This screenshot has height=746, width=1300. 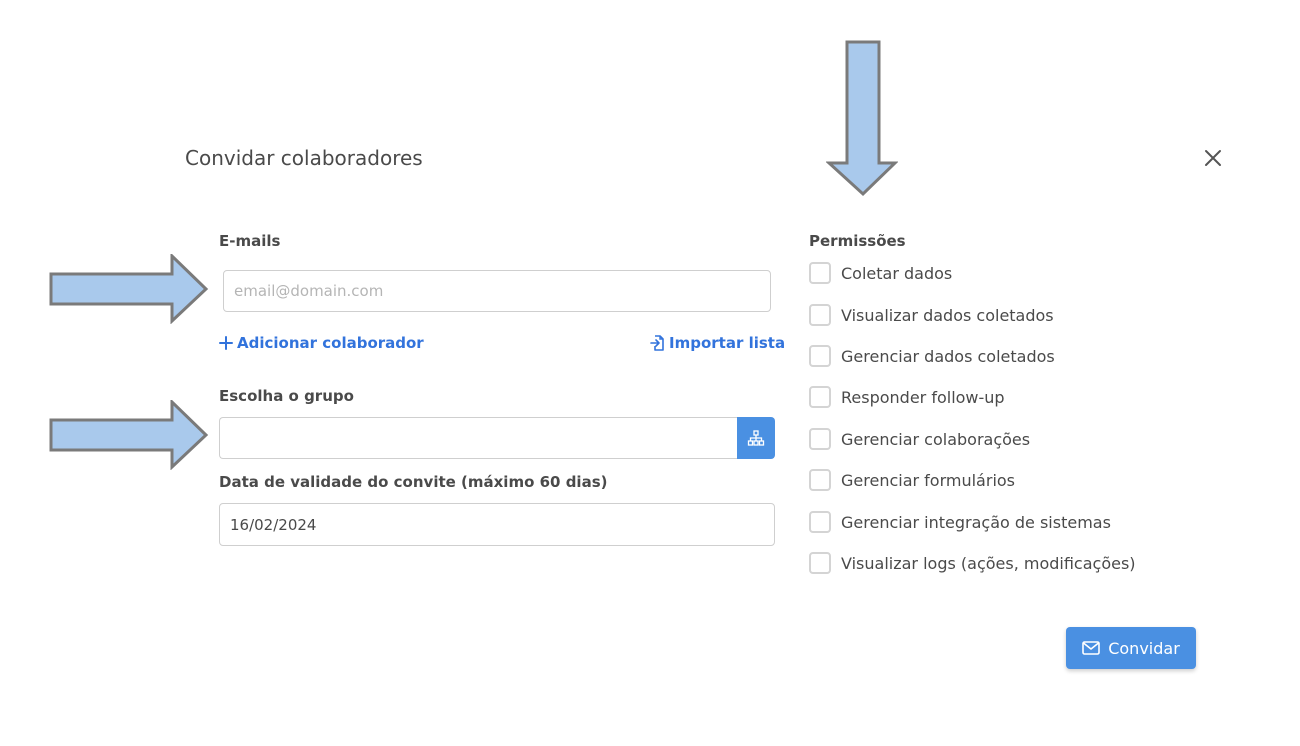 What do you see at coordinates (129, 435) in the screenshot?
I see `annotation-arrow-right-group` at bounding box center [129, 435].